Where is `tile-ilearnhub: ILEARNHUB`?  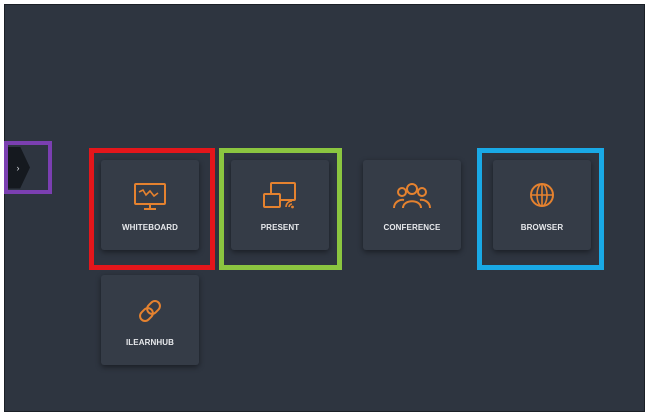
tile-ilearnhub: ILEARNHUB is located at coordinates (150, 320).